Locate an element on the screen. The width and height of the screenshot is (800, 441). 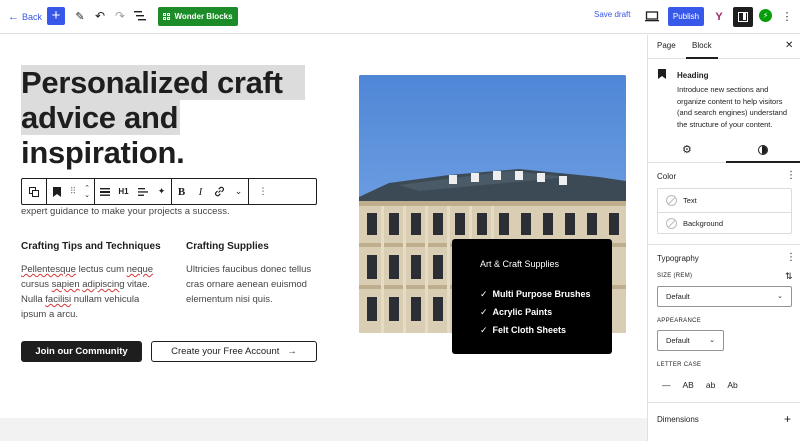
list-item-label: Multi Purpose Brushes is located at coordinates (541, 294).